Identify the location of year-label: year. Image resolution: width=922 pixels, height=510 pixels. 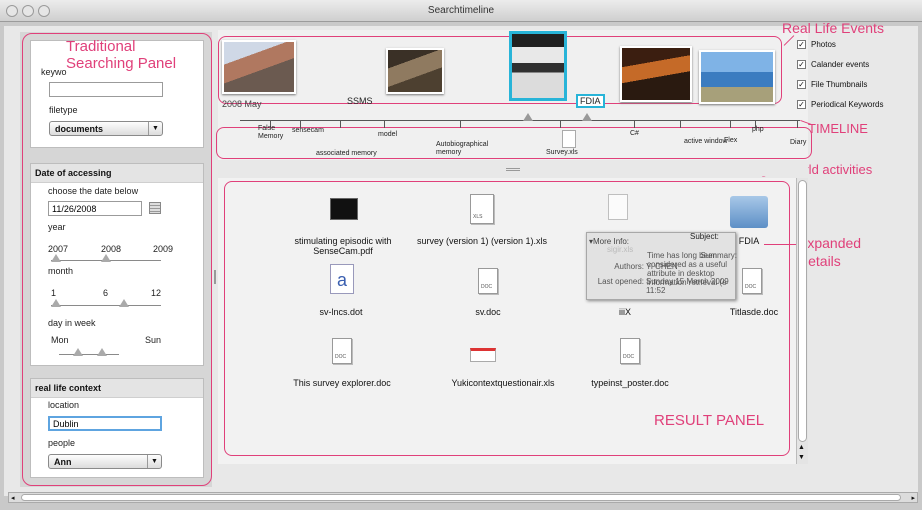
(57, 227).